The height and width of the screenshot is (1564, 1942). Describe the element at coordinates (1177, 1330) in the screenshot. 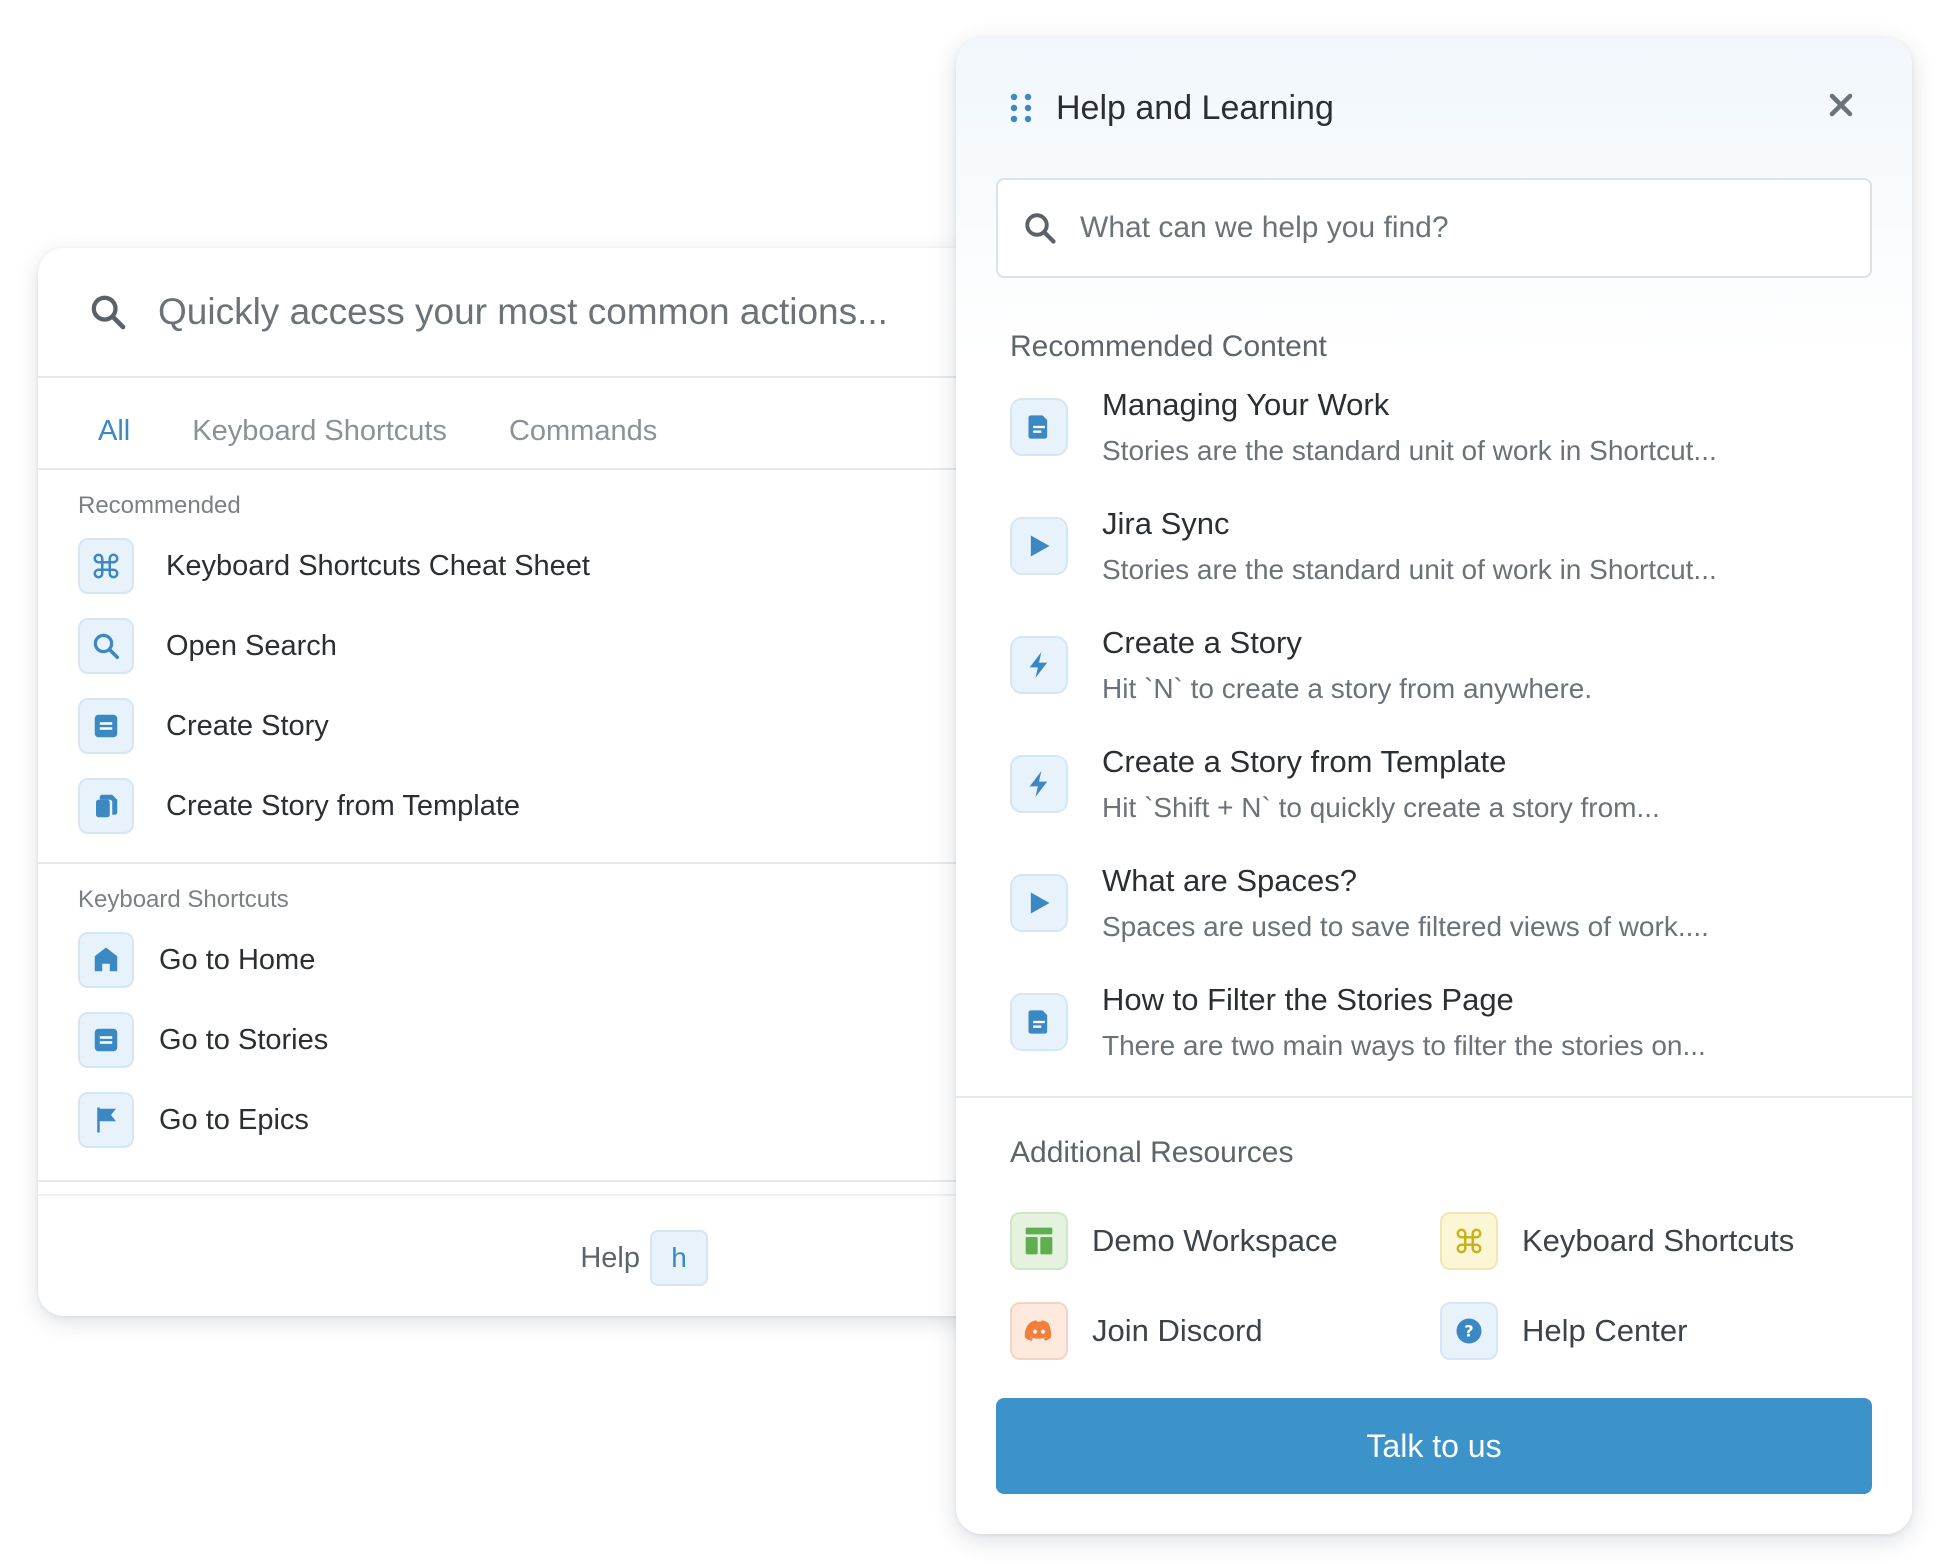

I see `resource-label: Join Discord` at that location.